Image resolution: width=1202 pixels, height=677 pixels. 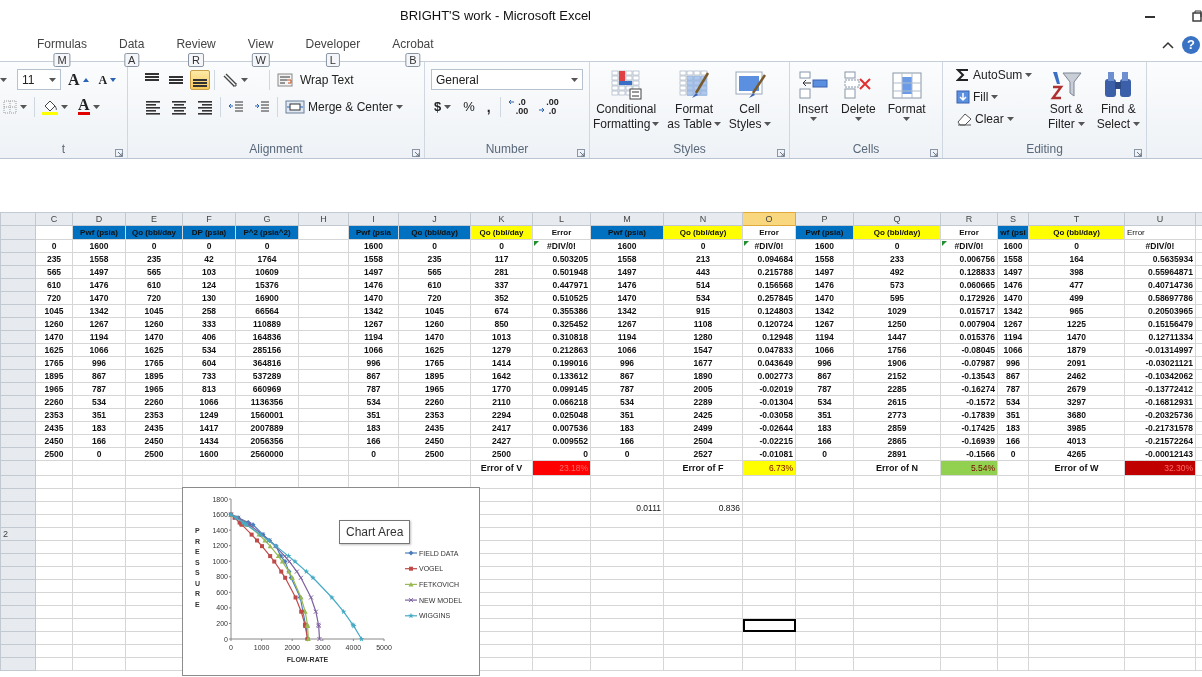 I want to click on table-cell: 2353, so click(x=154, y=415).